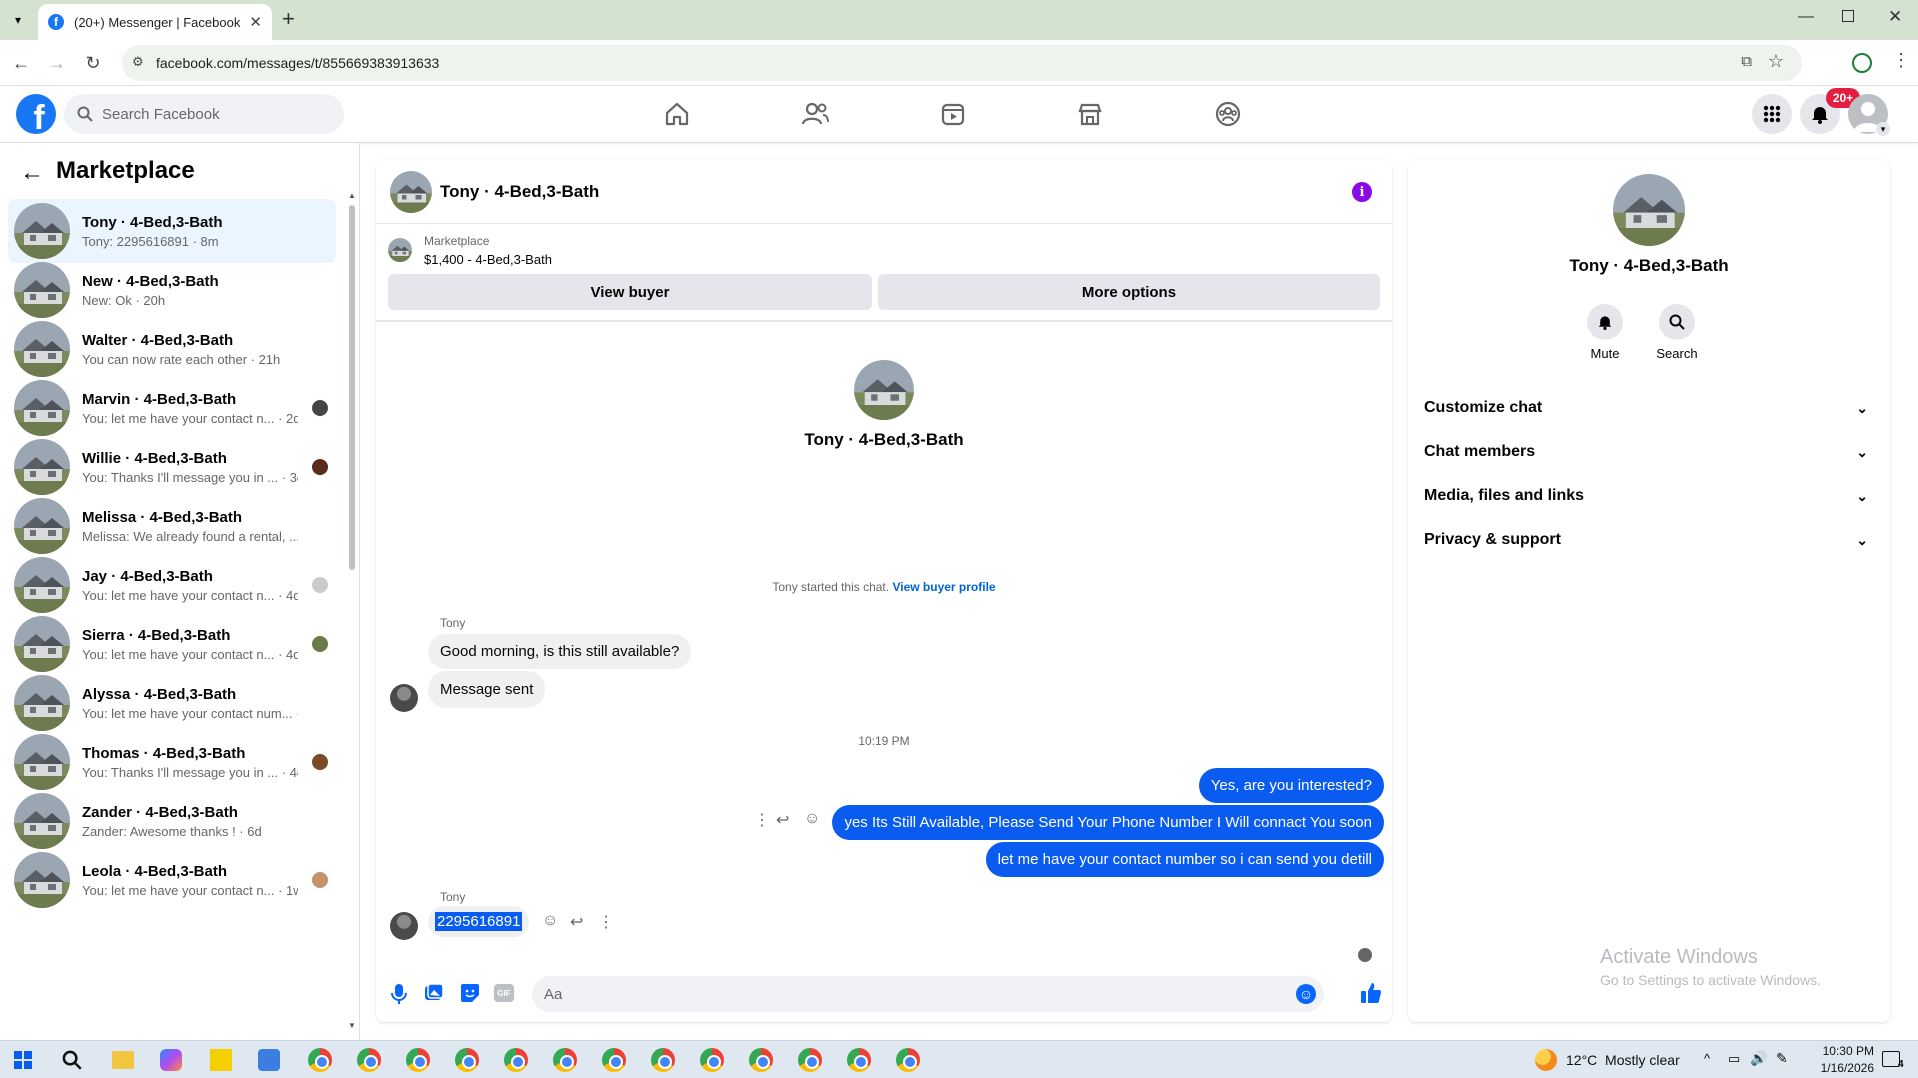 Image resolution: width=1918 pixels, height=1078 pixels. Describe the element at coordinates (487, 689) in the screenshot. I see `message-incoming: Message sent` at that location.